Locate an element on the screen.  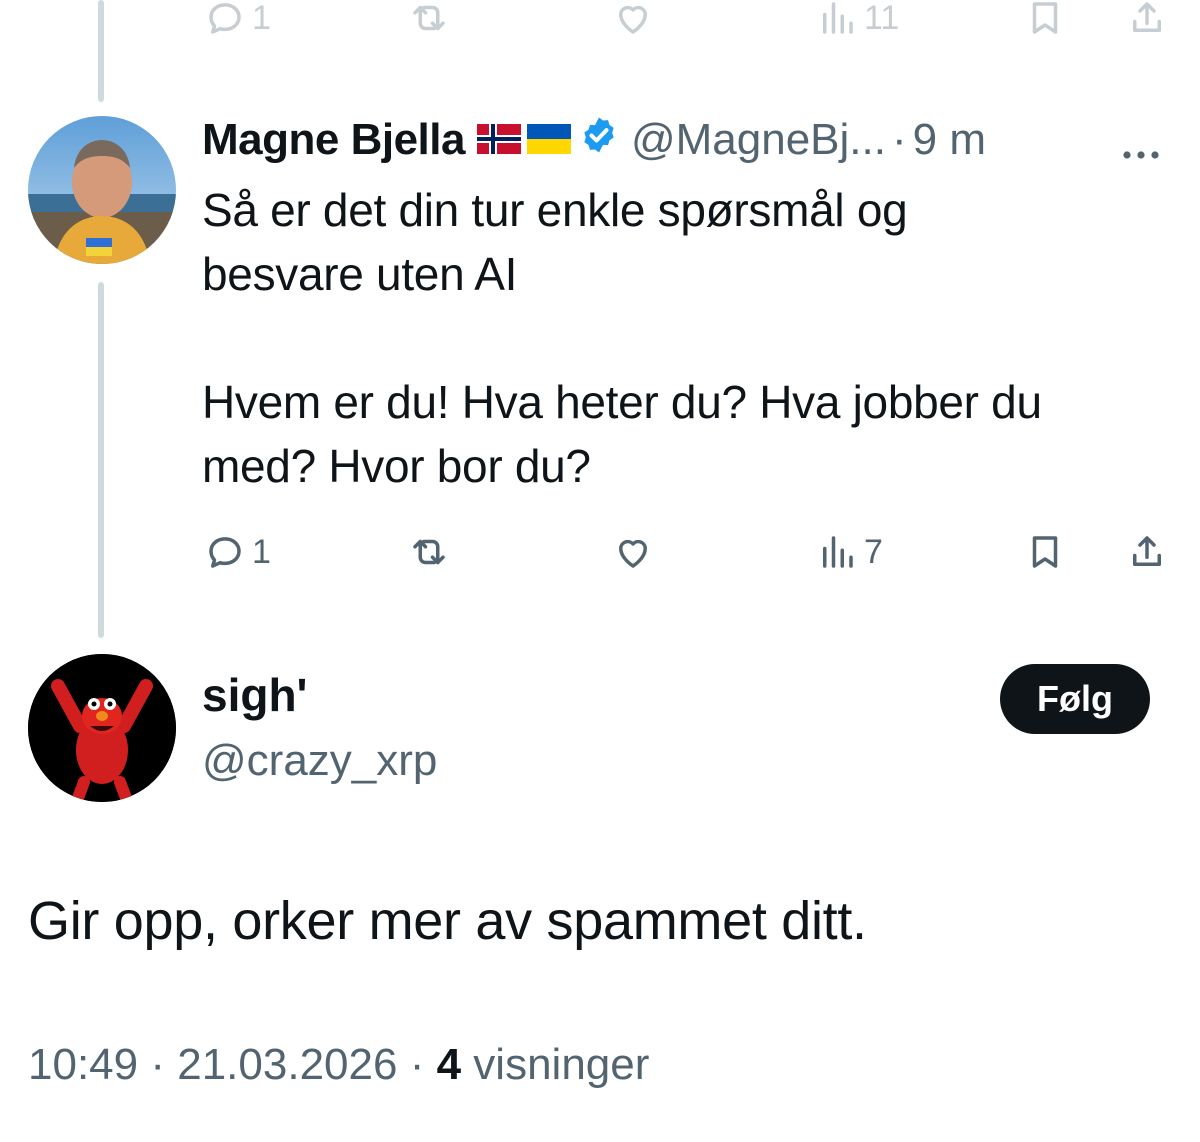
timestamp: 9 m is located at coordinates (949, 140).